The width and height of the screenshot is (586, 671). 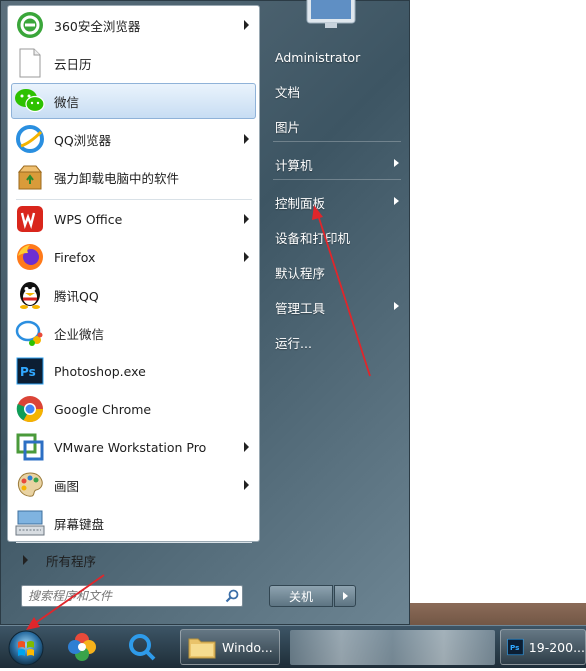 I want to click on right-link-label: 图片, so click(x=288, y=127).